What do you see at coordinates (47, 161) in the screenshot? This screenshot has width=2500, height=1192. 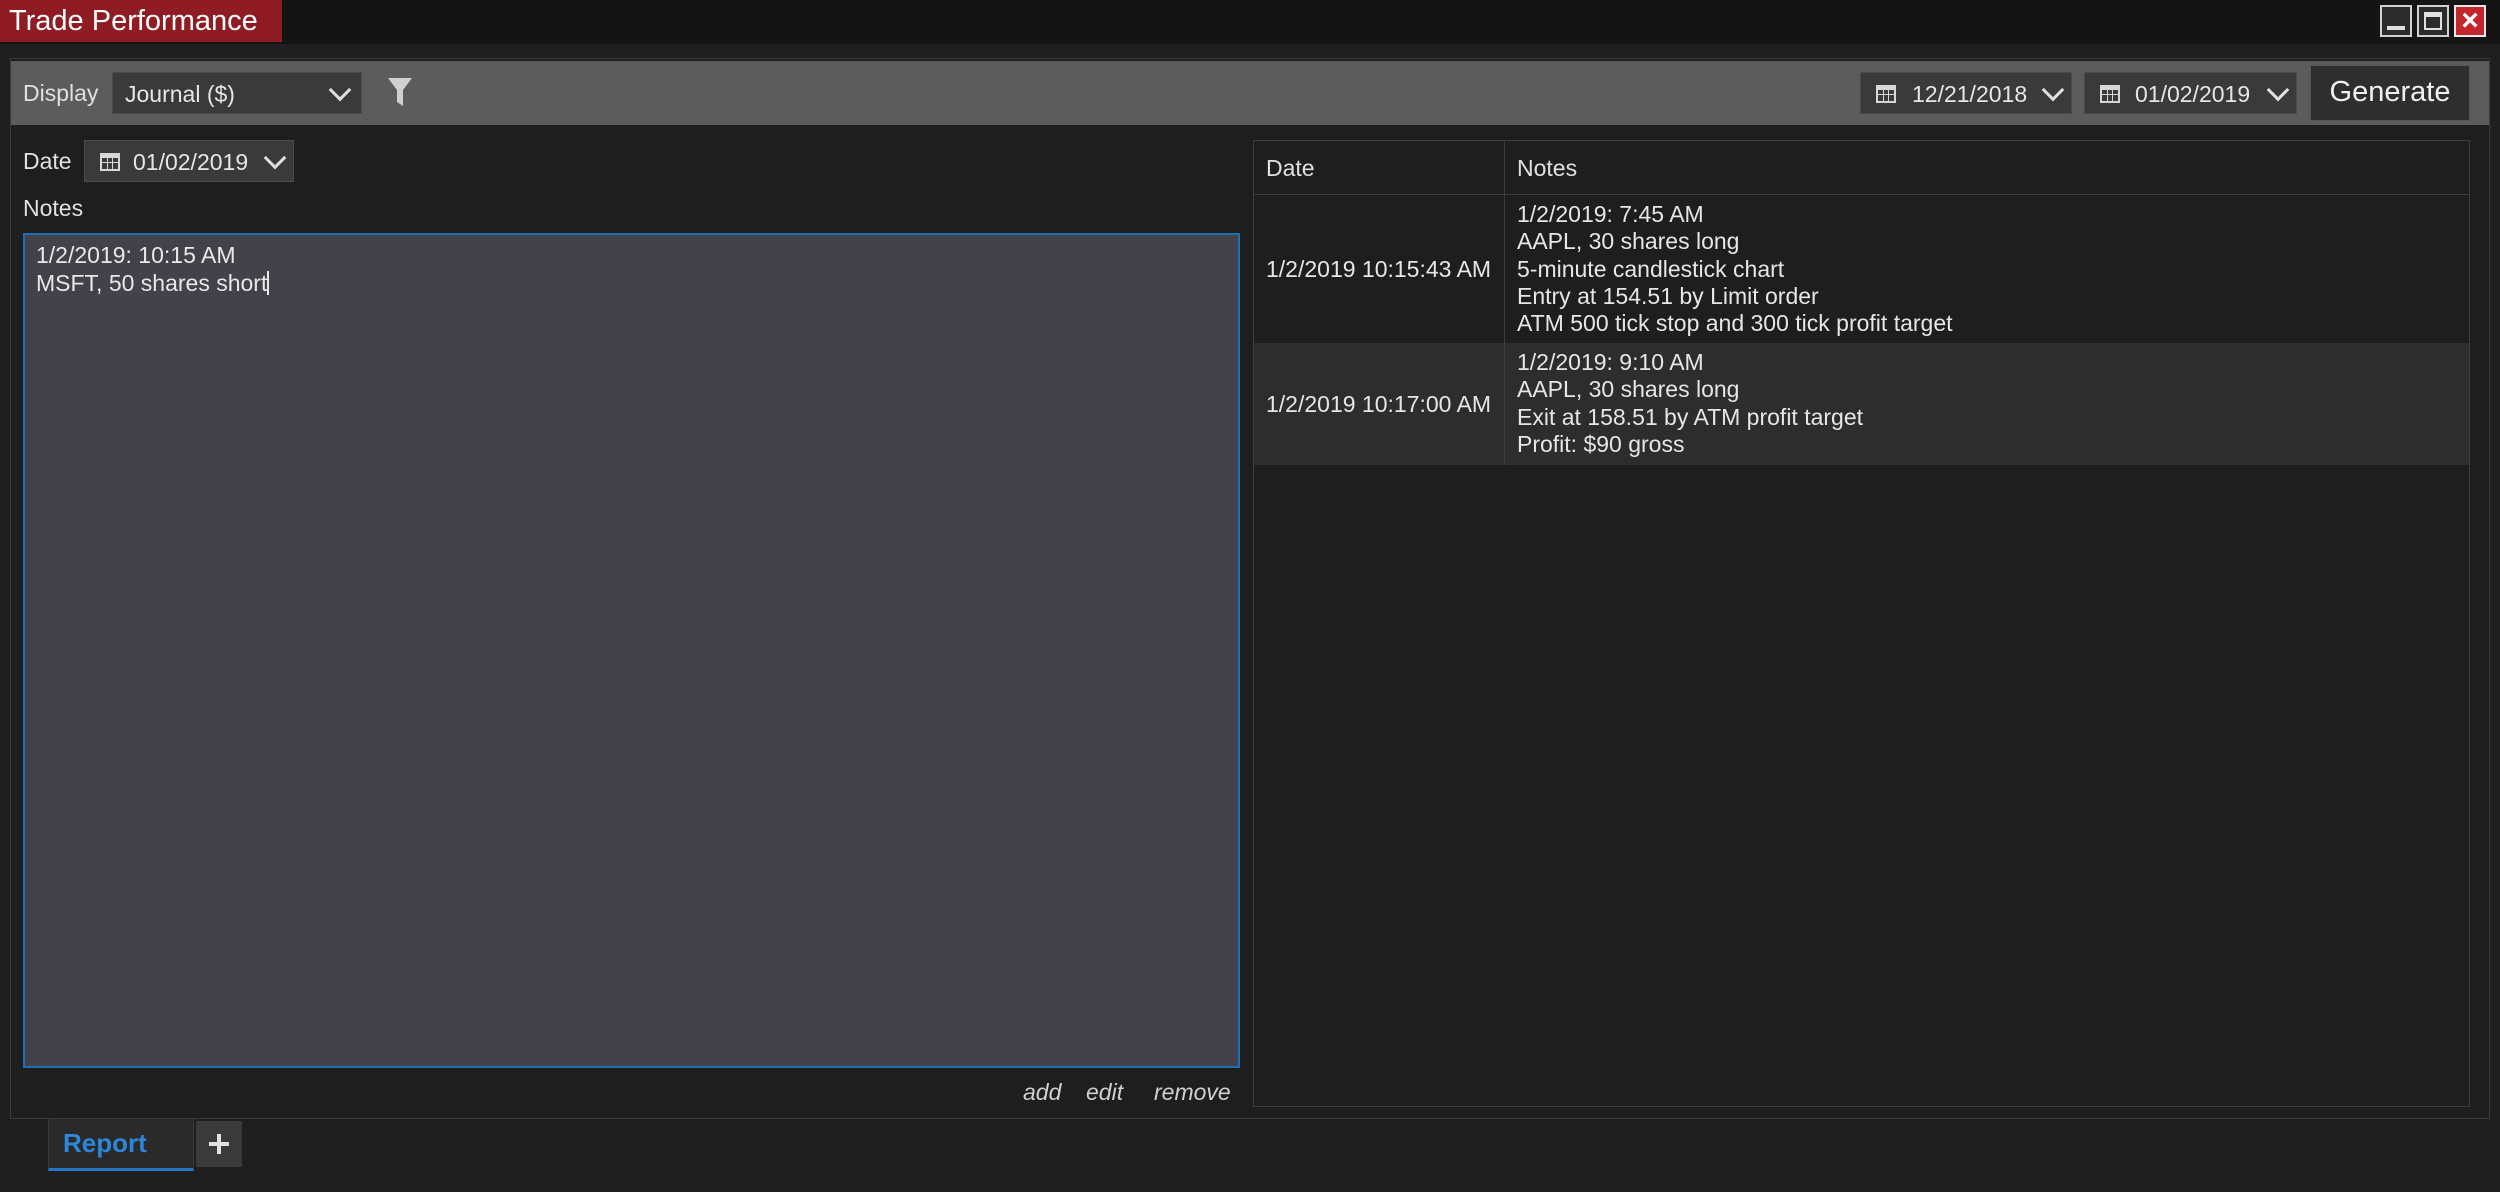 I see `journal-date-label: Date` at bounding box center [47, 161].